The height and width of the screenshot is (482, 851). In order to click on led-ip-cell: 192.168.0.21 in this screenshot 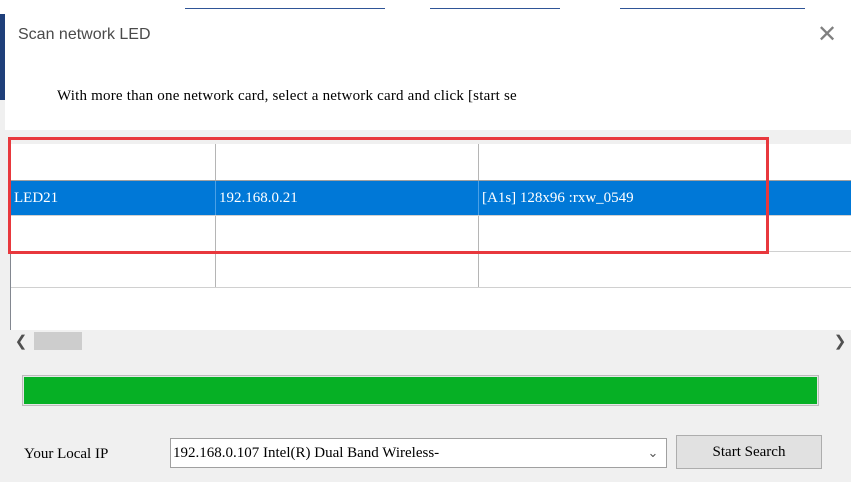, I will do `click(347, 198)`.